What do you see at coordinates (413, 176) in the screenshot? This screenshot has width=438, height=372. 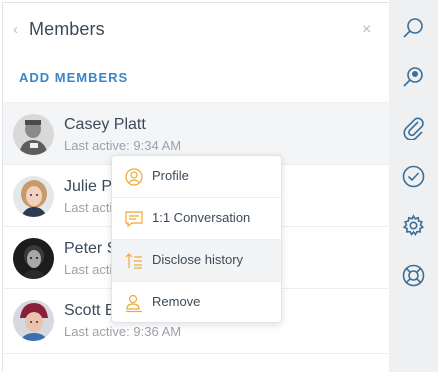 I see `checkmark-icon` at bounding box center [413, 176].